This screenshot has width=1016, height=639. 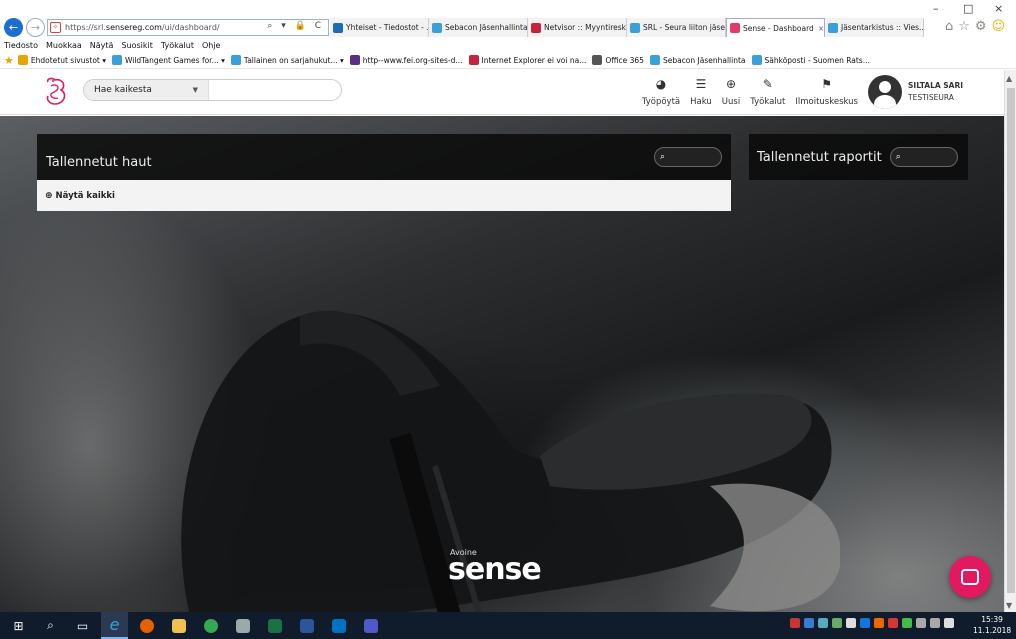 I want to click on arrow-right-icon: →, so click(x=35, y=27).